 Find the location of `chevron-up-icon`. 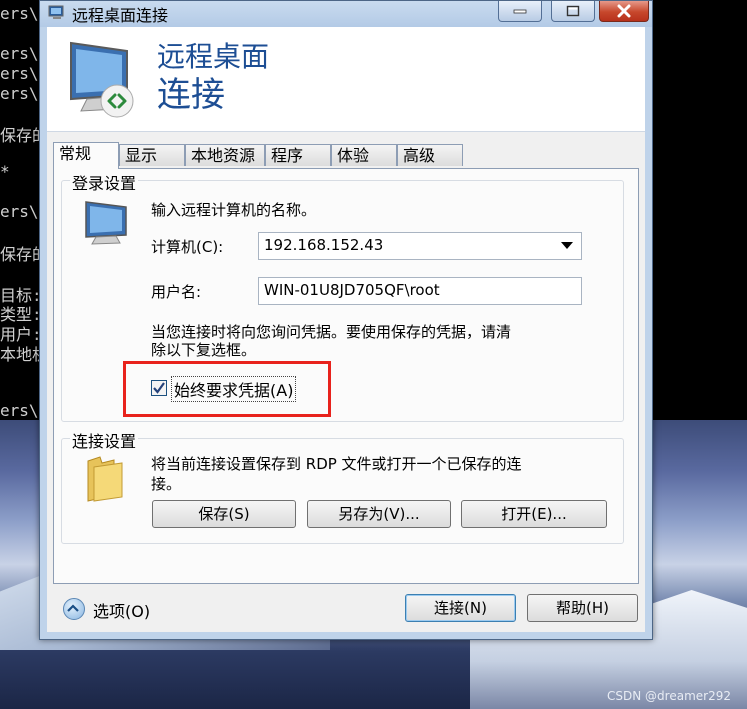

chevron-up-icon is located at coordinates (73, 608).